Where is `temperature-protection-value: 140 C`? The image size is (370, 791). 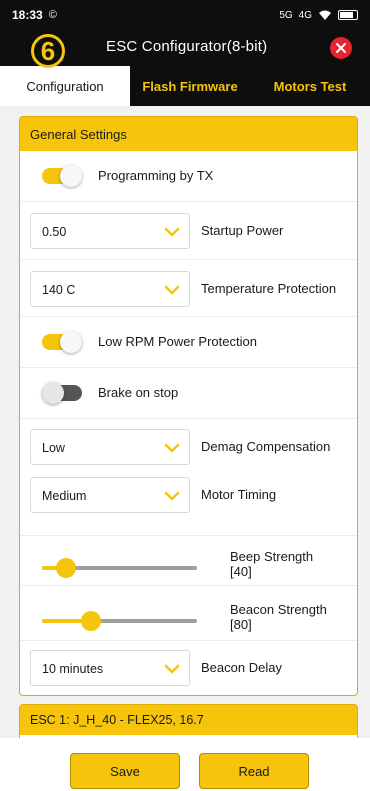
temperature-protection-value: 140 C is located at coordinates (59, 290).